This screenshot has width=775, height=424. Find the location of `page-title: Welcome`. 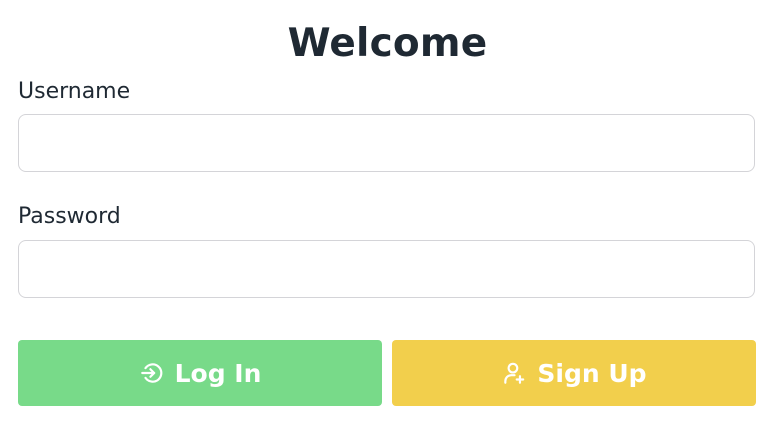

page-title: Welcome is located at coordinates (387, 43).